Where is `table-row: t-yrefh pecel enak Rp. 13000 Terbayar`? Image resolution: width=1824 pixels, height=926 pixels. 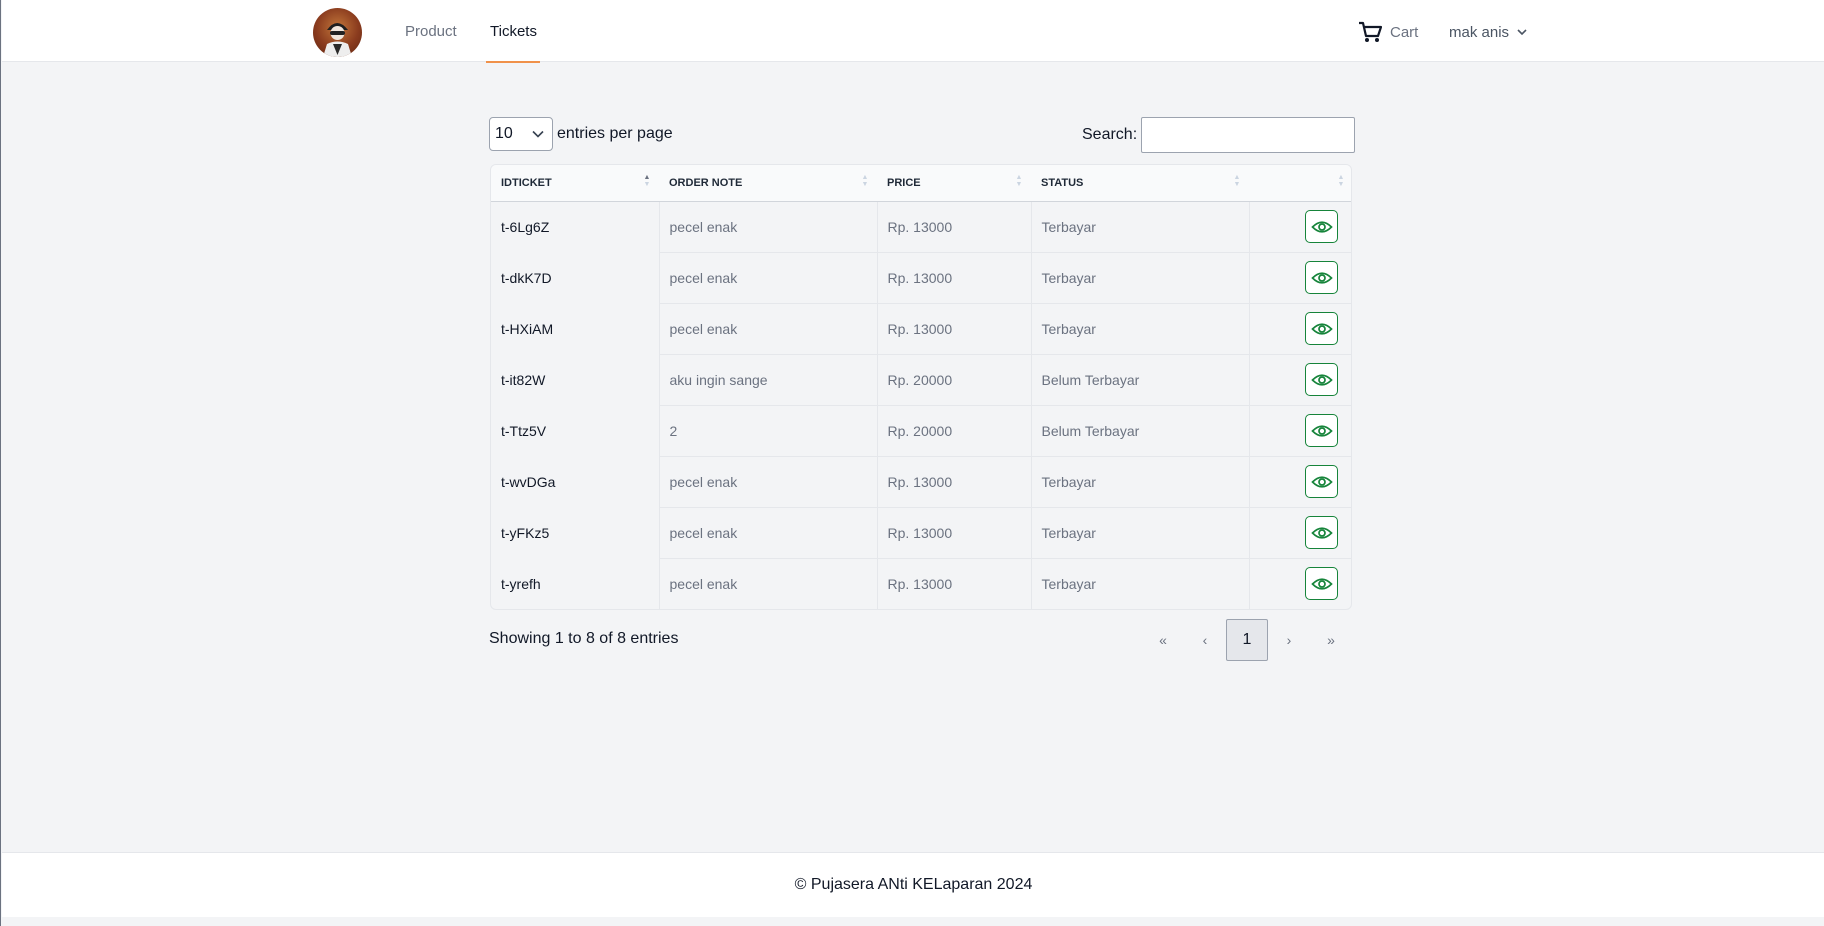 table-row: t-yrefh pecel enak Rp. 13000 Terbayar is located at coordinates (921, 583).